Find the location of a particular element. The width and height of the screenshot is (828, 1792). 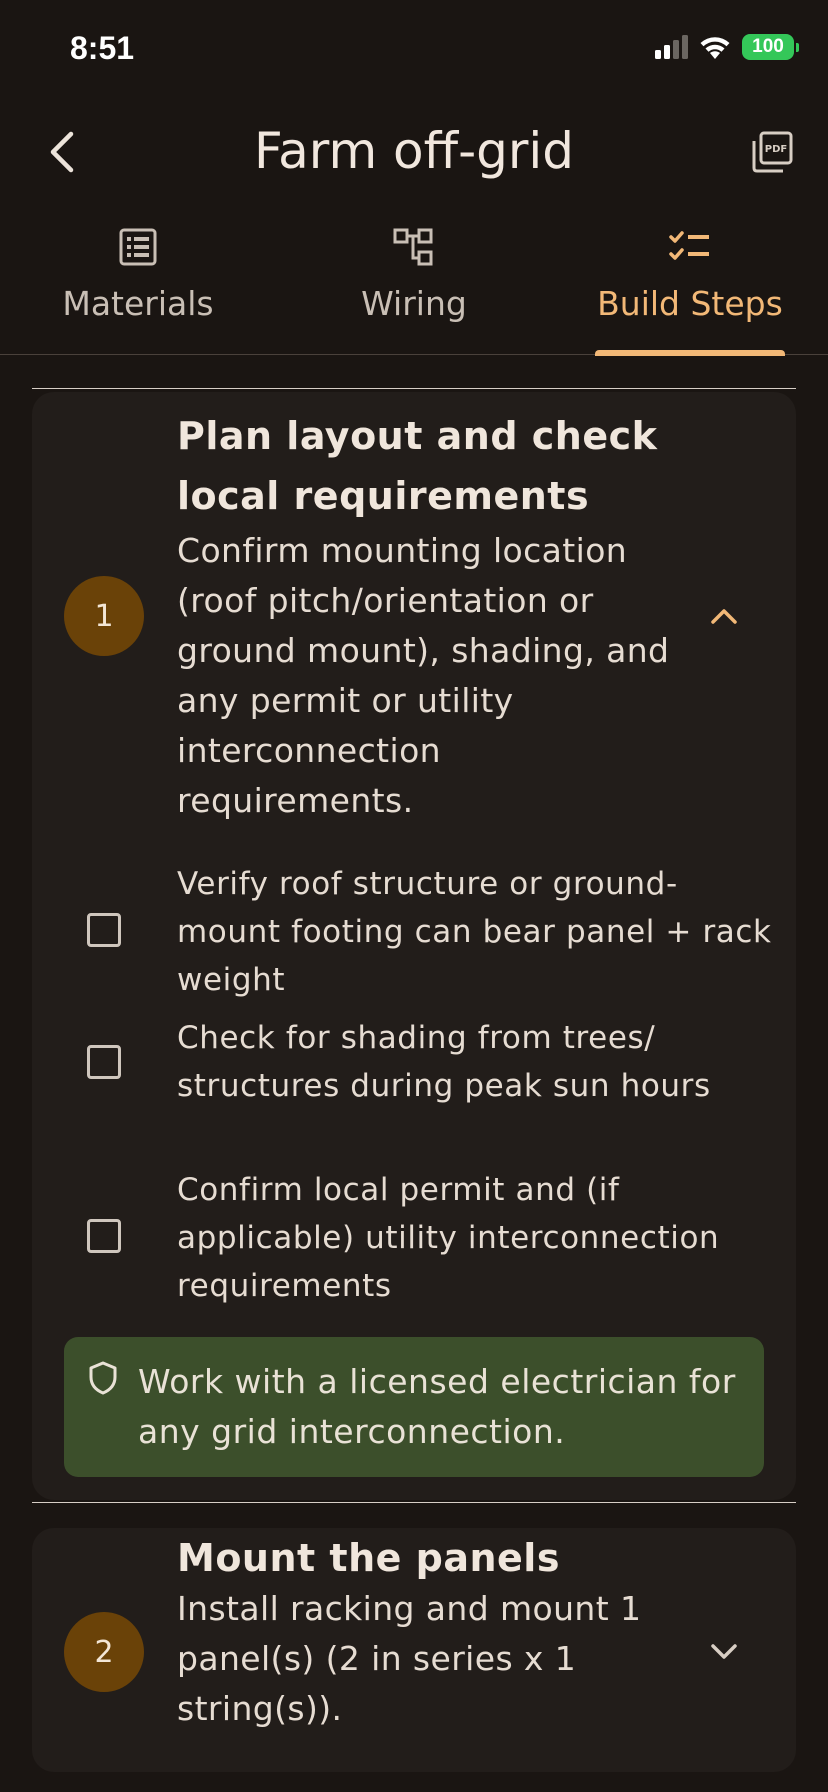

app-header: Farm off-grid PDF is located at coordinates (414, 155).